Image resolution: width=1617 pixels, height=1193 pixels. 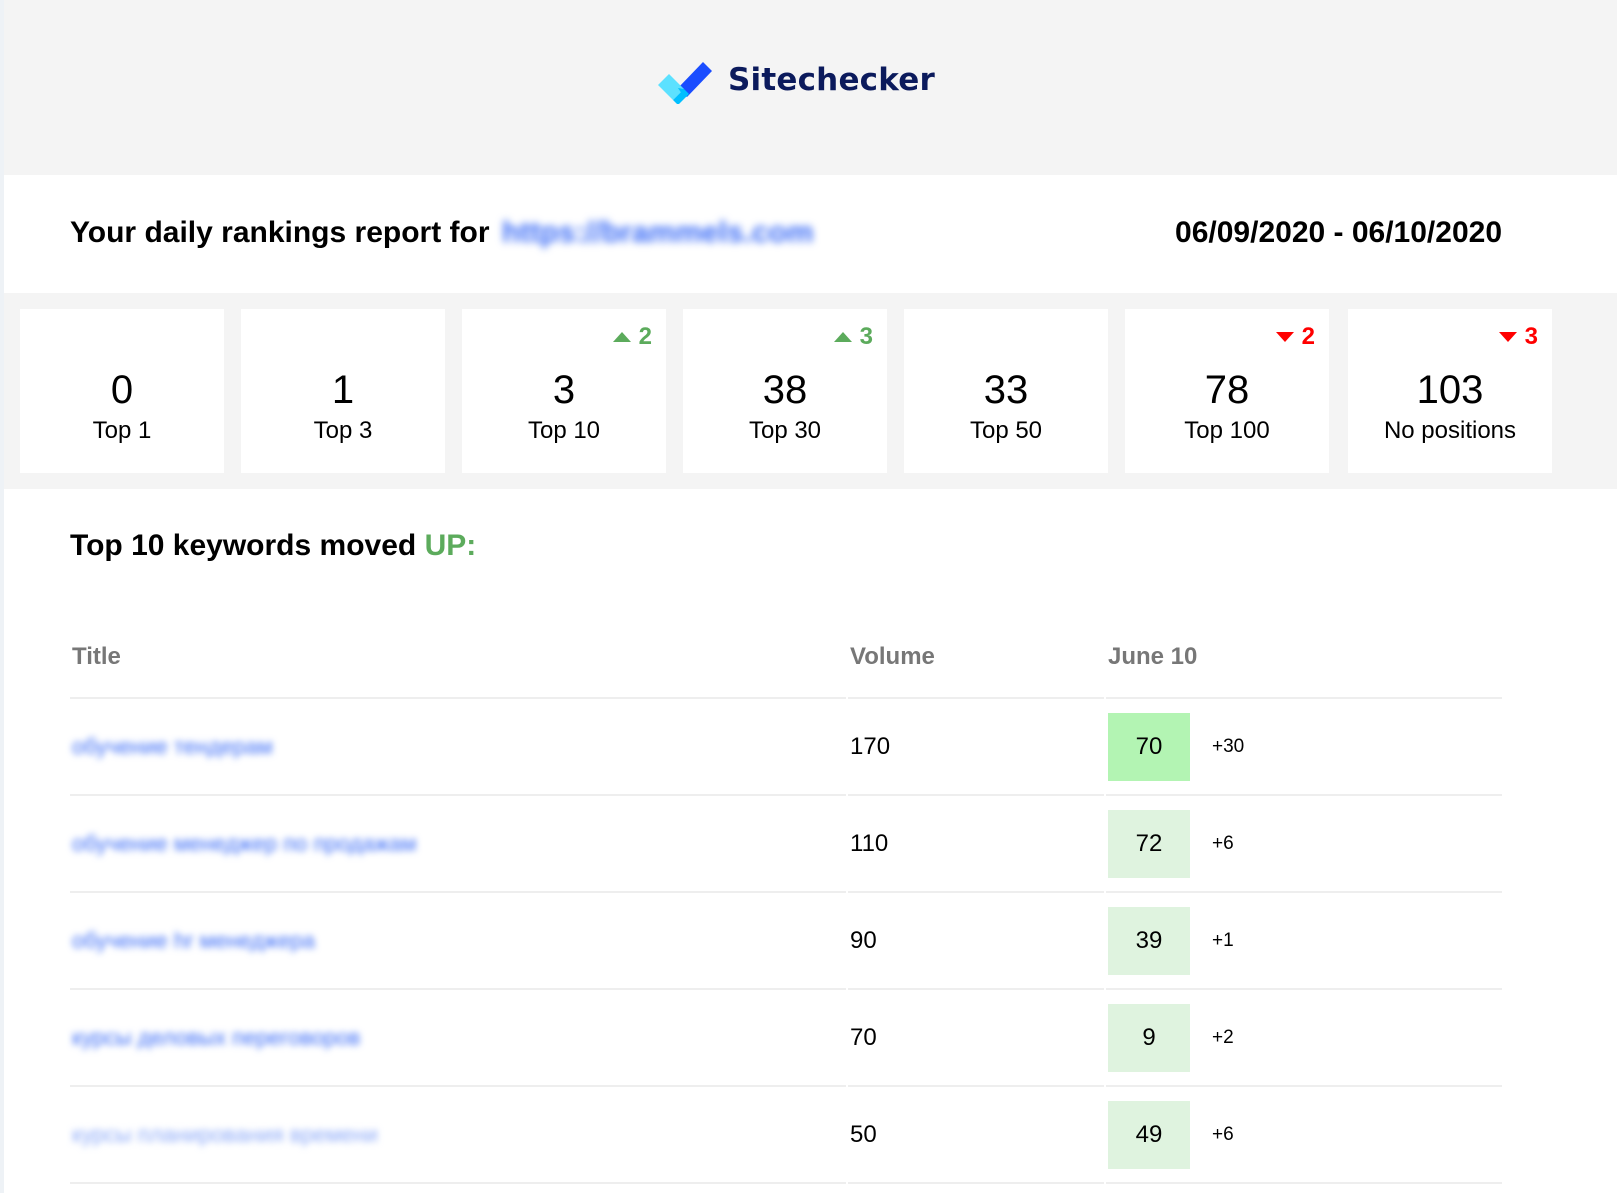 I want to click on section-title-prefix: Top 10 keywords moved, so click(x=243, y=545).